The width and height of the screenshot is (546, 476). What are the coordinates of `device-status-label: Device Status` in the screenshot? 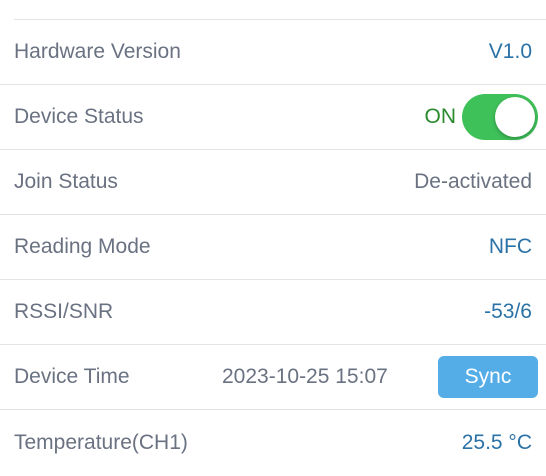 It's located at (79, 116).